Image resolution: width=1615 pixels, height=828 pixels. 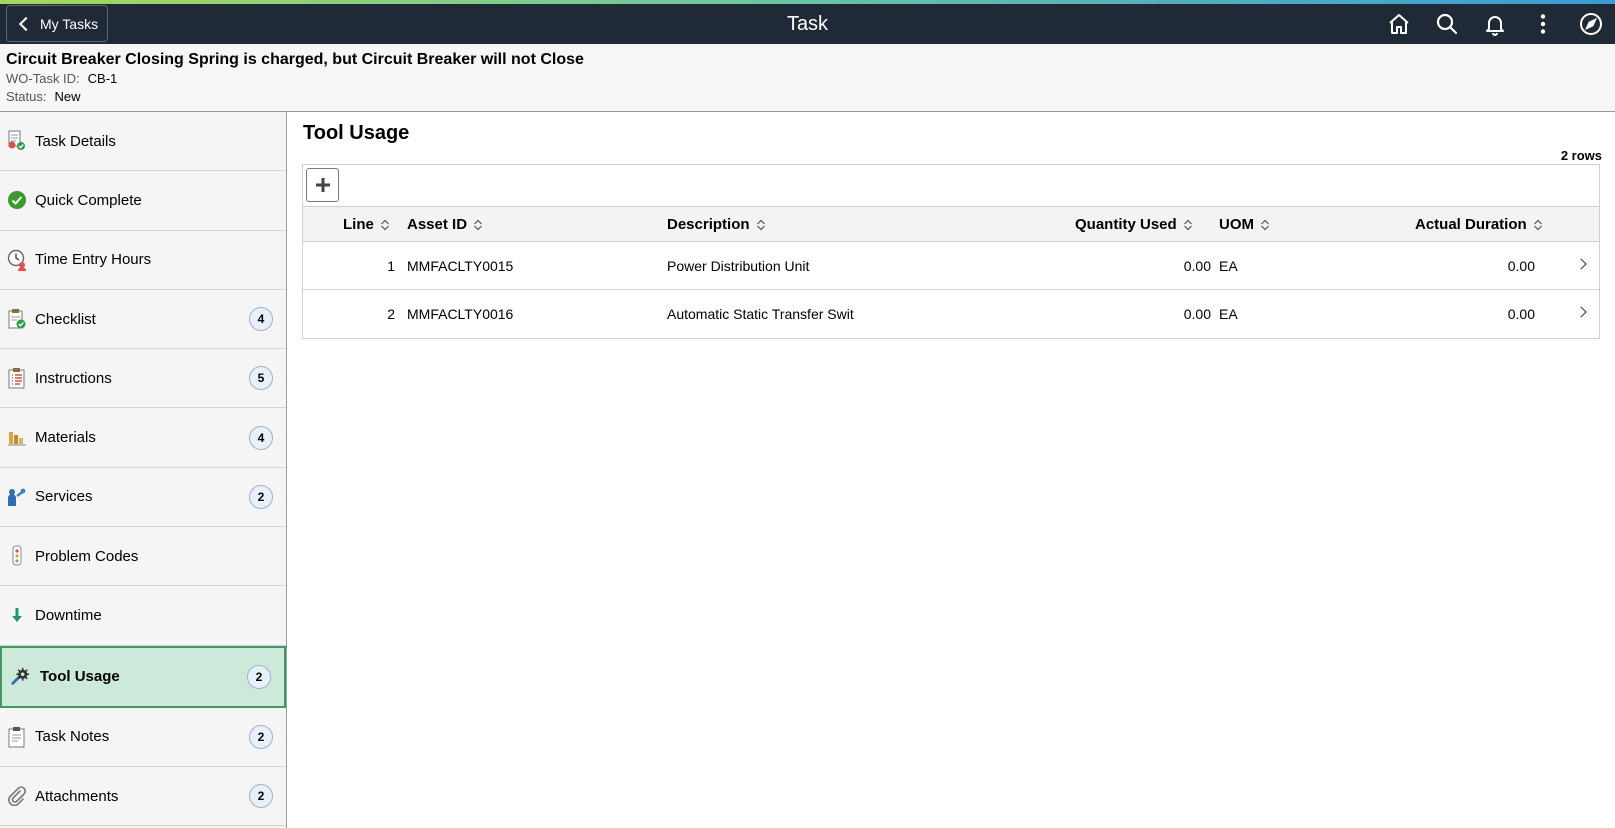 I want to click on sidebar-item-label: Services, so click(x=64, y=497).